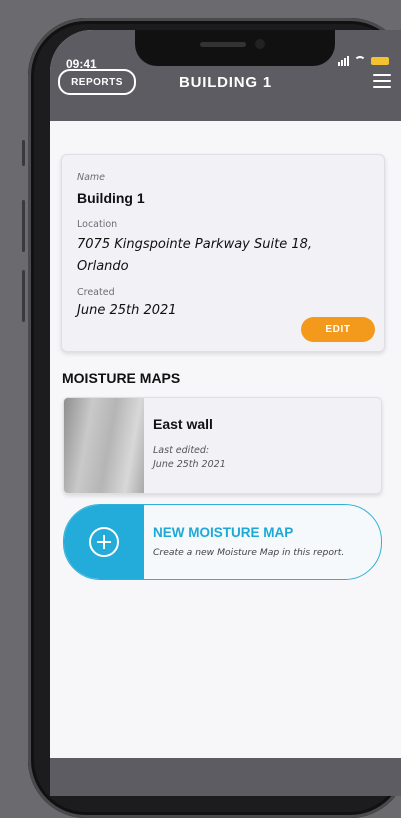 The width and height of the screenshot is (401, 818). Describe the element at coordinates (195, 244) in the screenshot. I see `location-line-1: 7075 Kingspointe Parkway Suite 18,` at that location.